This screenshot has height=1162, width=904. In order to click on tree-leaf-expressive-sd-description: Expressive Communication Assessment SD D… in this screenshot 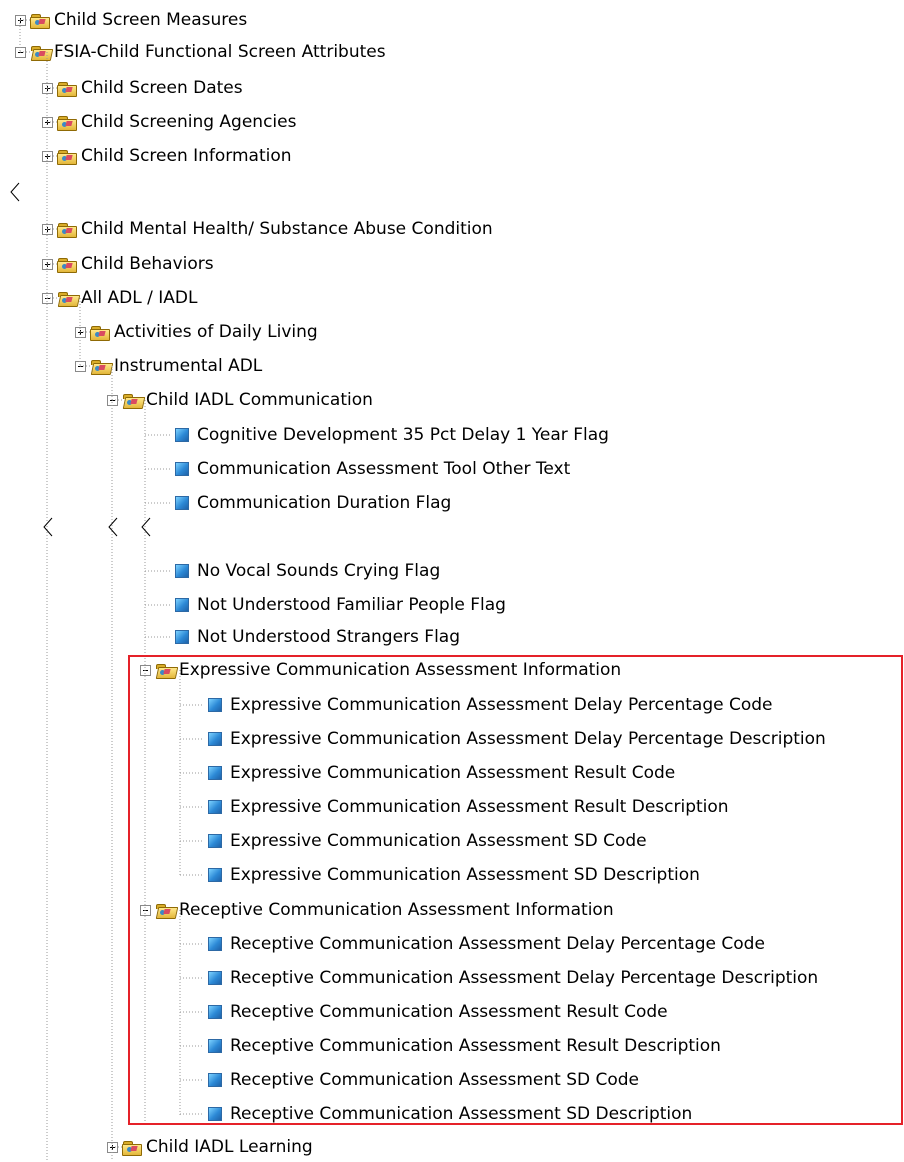, I will do `click(454, 875)`.